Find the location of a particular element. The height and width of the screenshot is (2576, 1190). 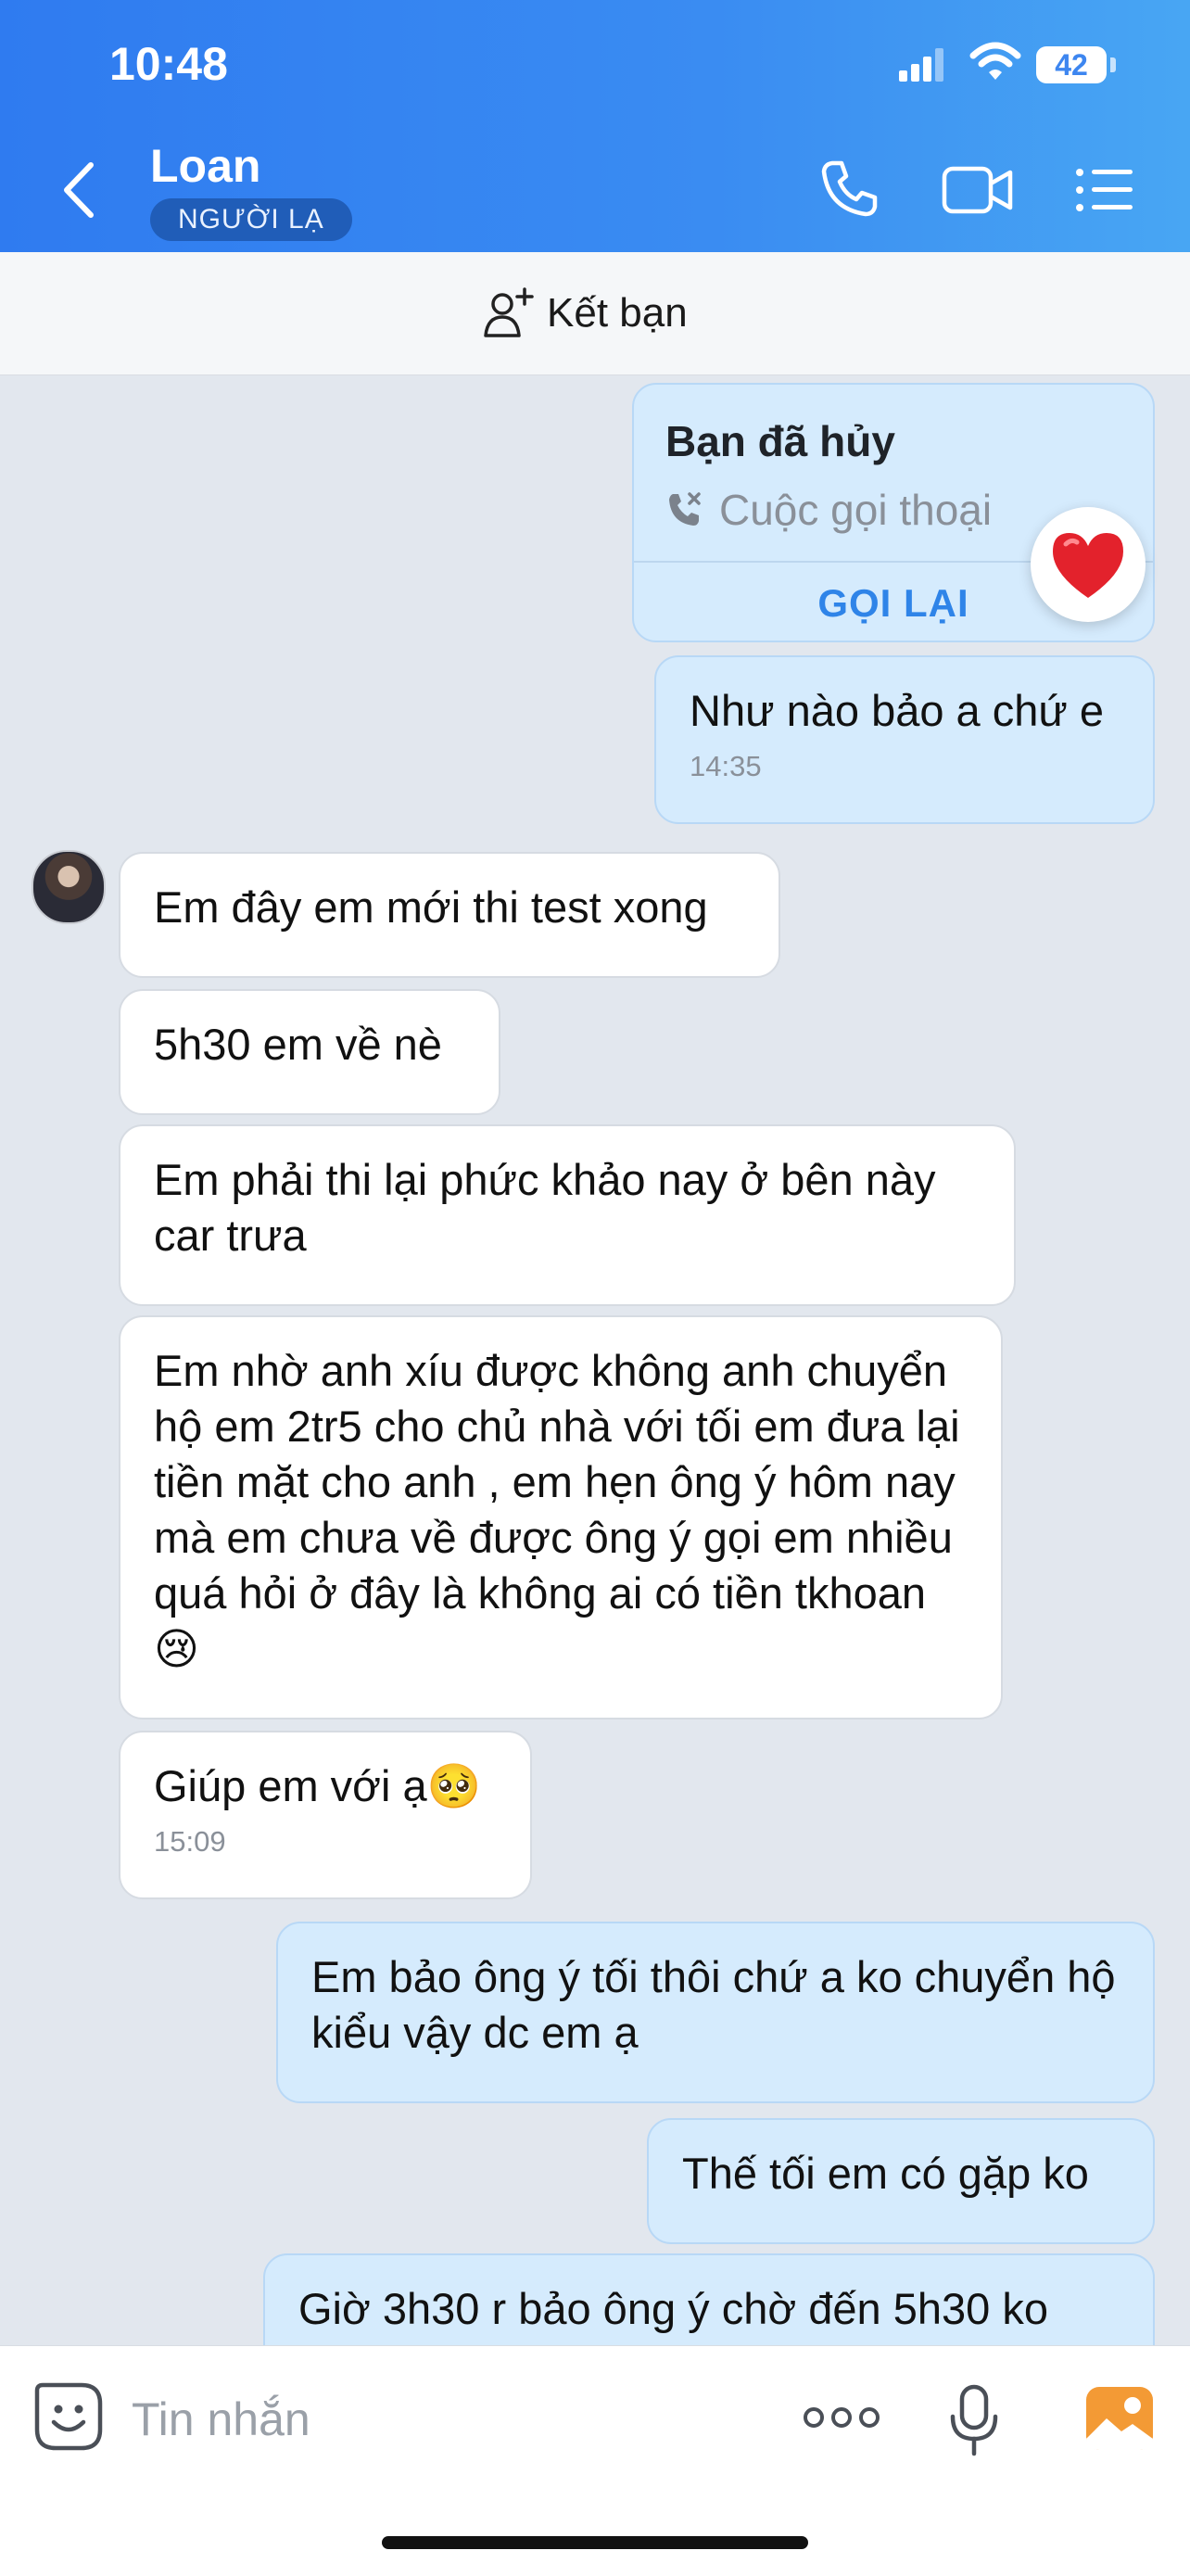

heart-icon is located at coordinates (1088, 565).